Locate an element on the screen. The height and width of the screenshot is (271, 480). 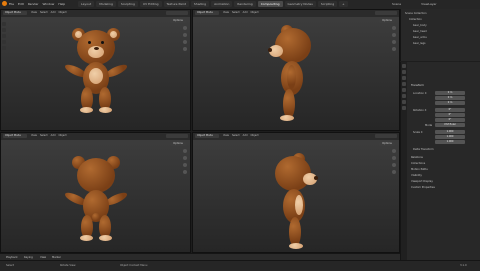
teddy-bear-model-front is located at coordinates (96, 75).